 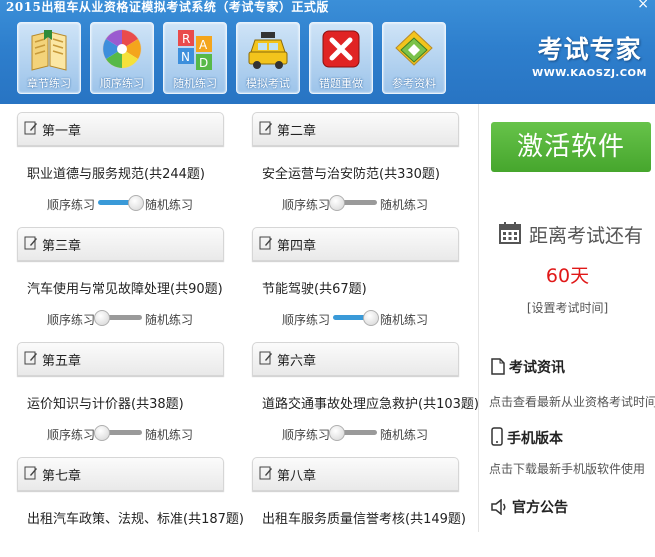 What do you see at coordinates (643, 6) in the screenshot?
I see `close-button: ×` at bounding box center [643, 6].